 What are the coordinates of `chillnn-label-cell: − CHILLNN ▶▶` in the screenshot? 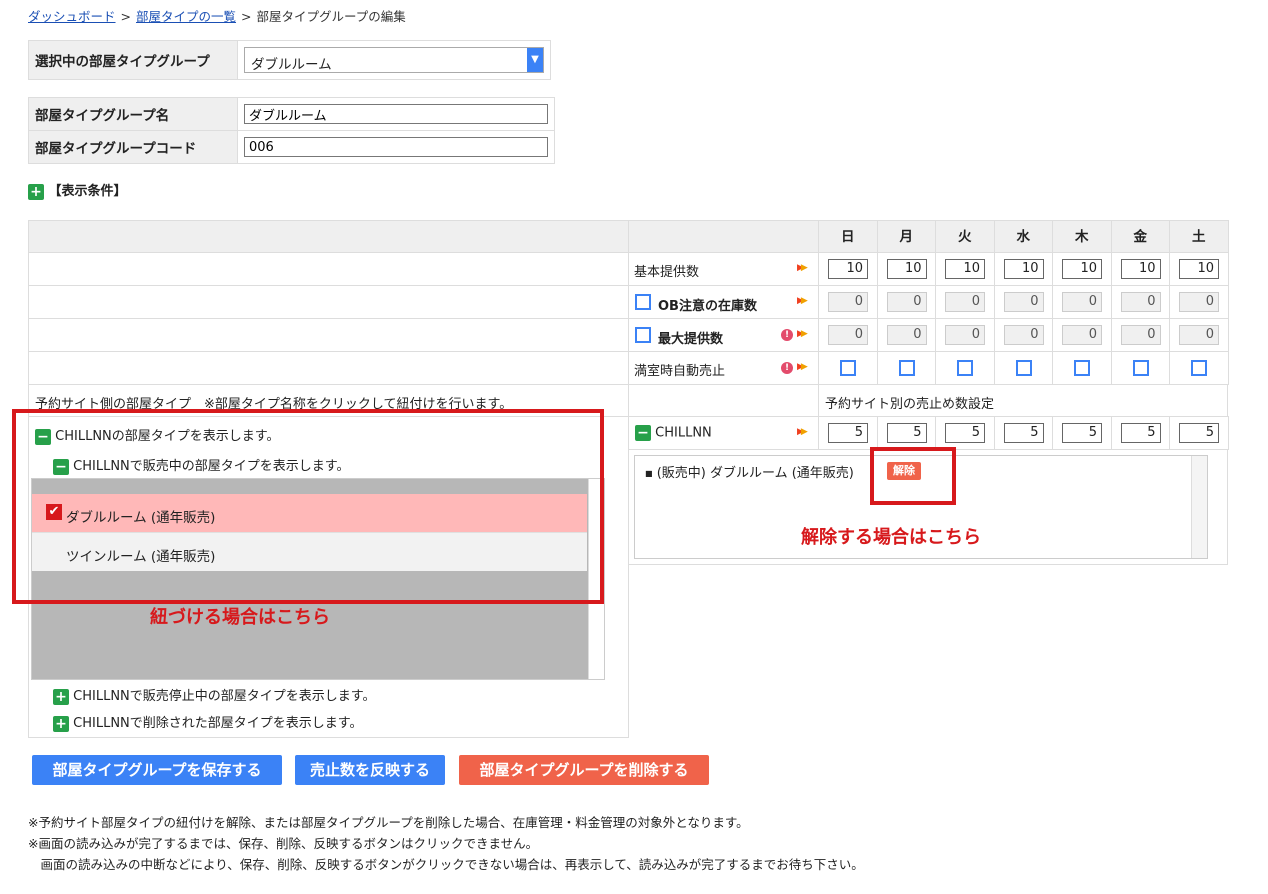 It's located at (723, 433).